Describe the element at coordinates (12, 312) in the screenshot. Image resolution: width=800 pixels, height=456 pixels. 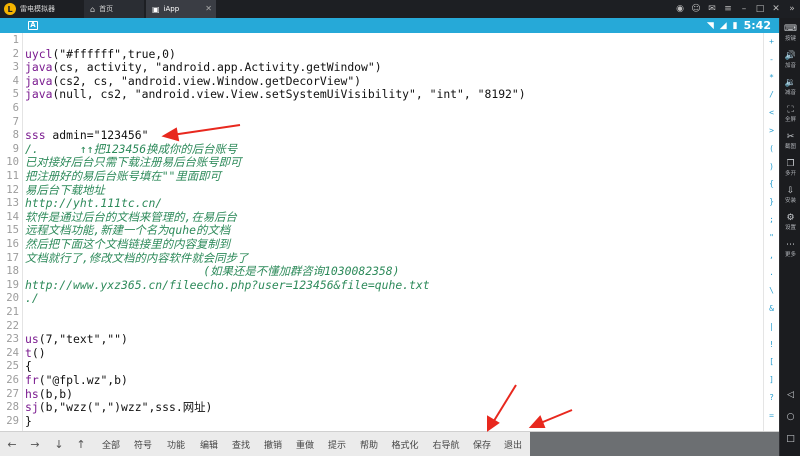
I see `line-number: 21` at that location.